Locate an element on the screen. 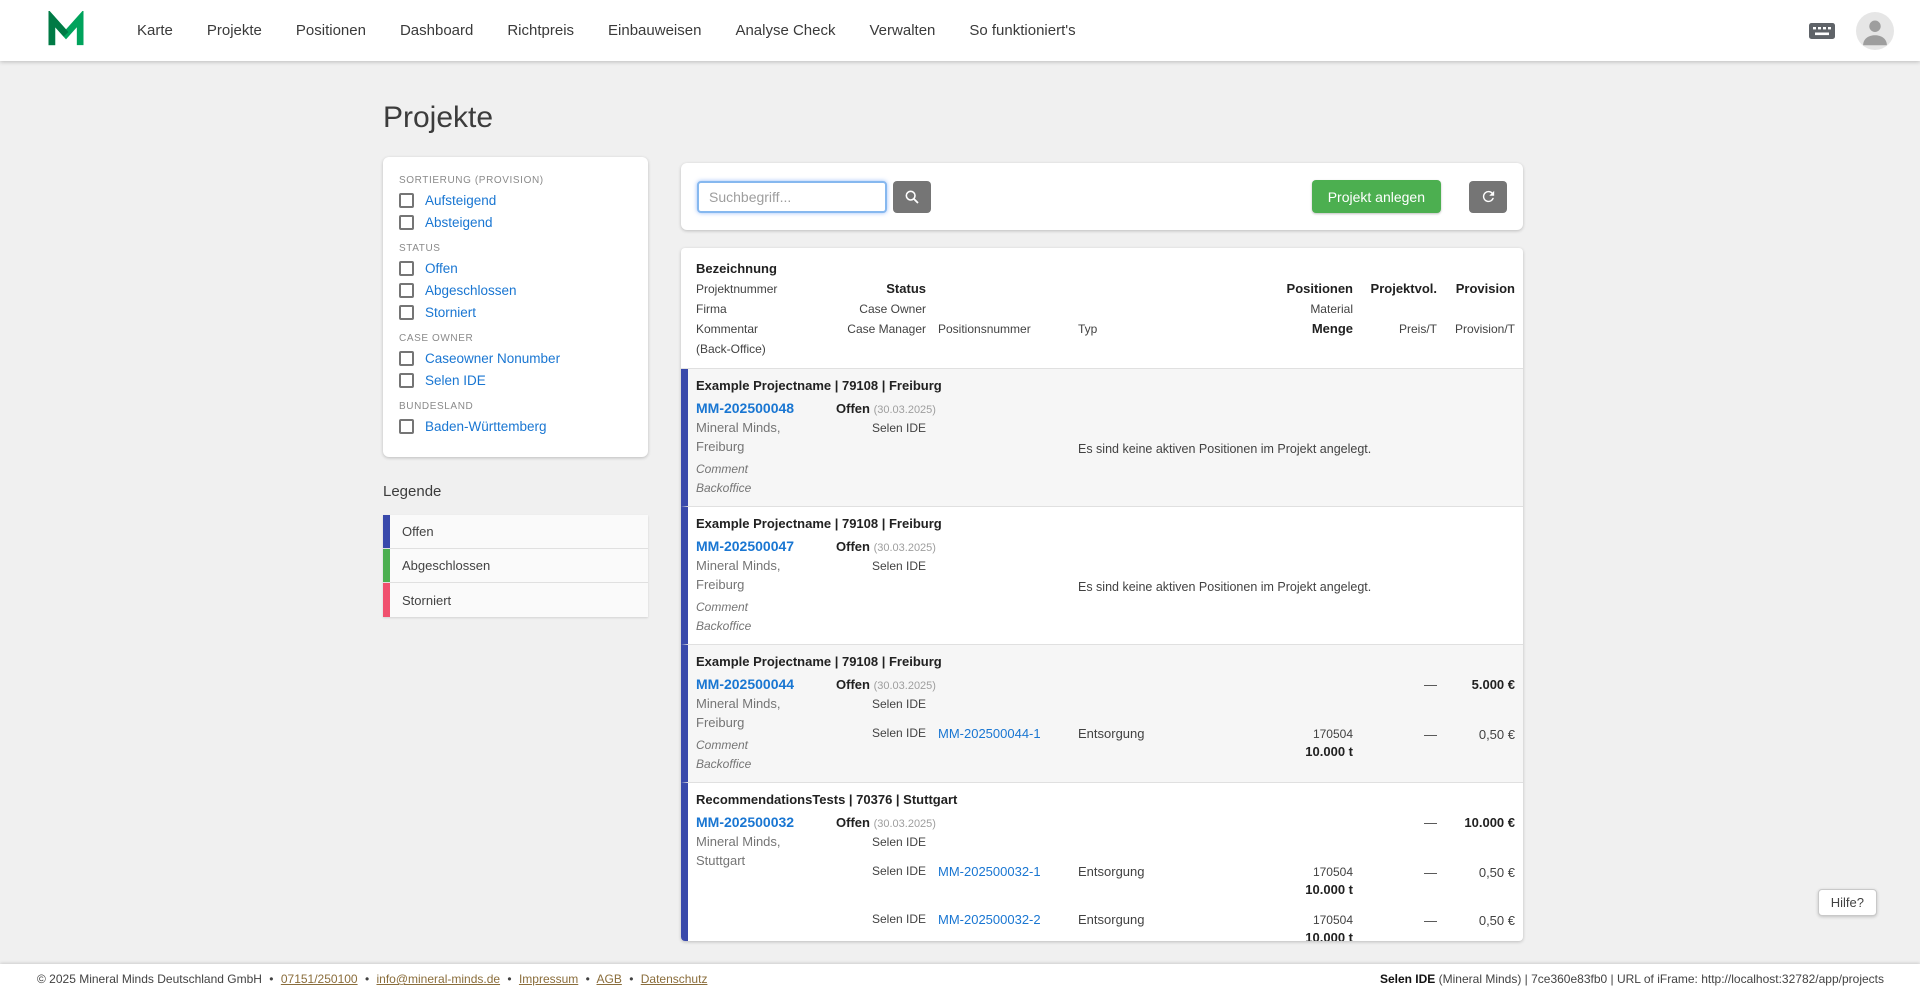  legend-label: Abgeschlossen is located at coordinates (446, 565).